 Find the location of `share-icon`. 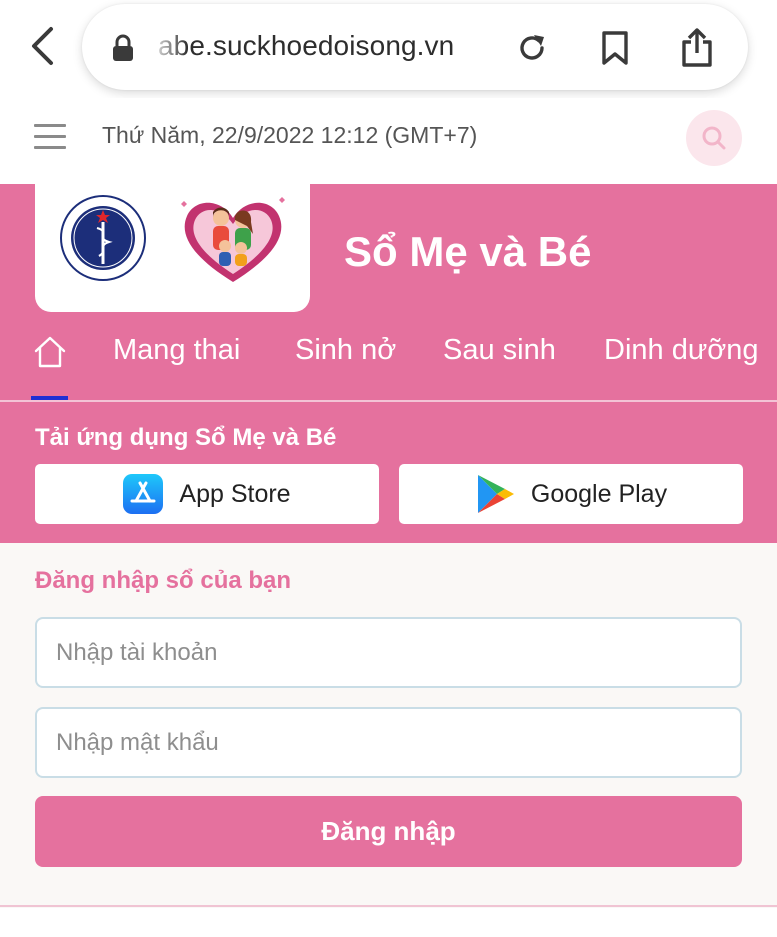

share-icon is located at coordinates (697, 47).